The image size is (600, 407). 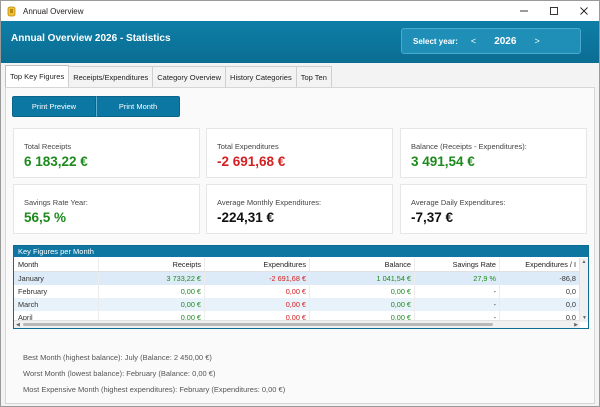 What do you see at coordinates (56, 264) in the screenshot?
I see `column-header: Month` at bounding box center [56, 264].